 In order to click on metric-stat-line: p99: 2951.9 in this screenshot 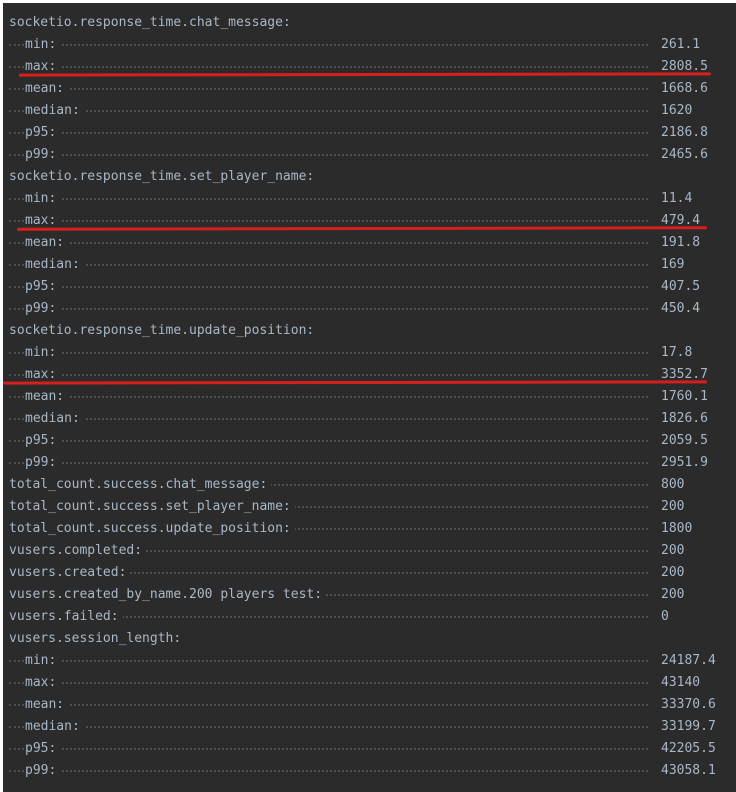, I will do `click(369, 463)`.